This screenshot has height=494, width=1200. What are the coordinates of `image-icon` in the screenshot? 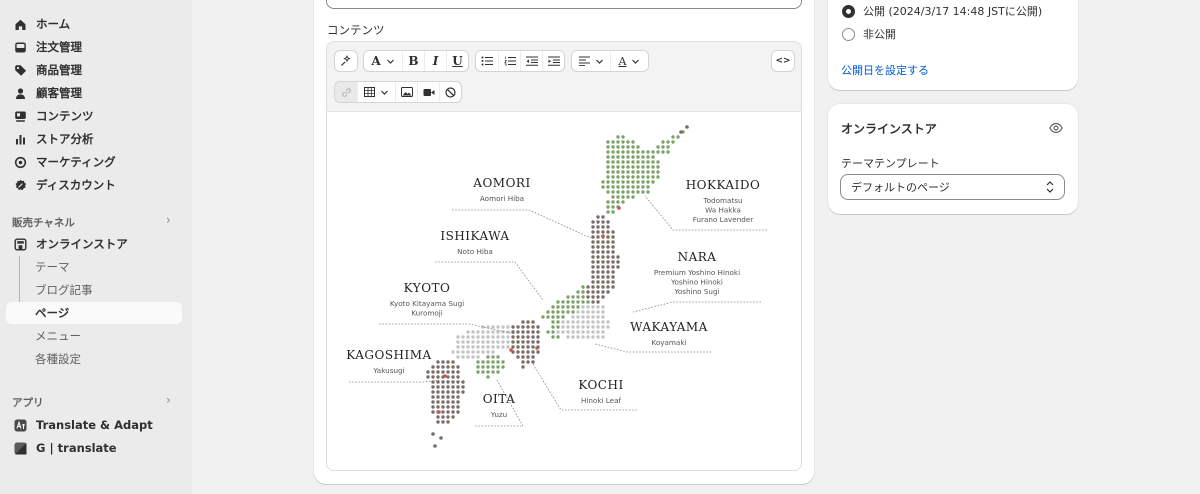 It's located at (406, 92).